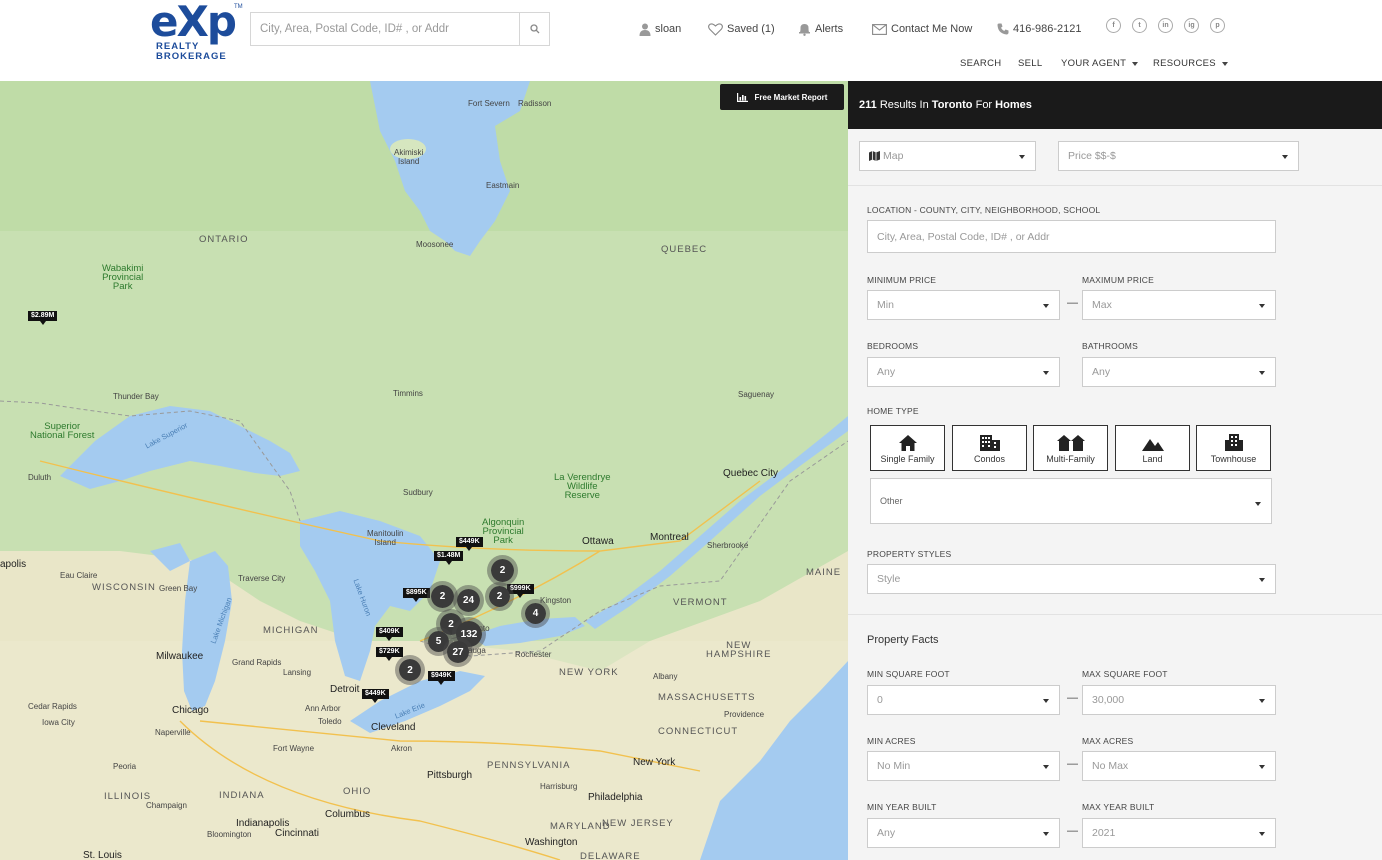  Describe the element at coordinates (1070, 459) in the screenshot. I see `home-type-label-multi-family: Multi-Family` at that location.